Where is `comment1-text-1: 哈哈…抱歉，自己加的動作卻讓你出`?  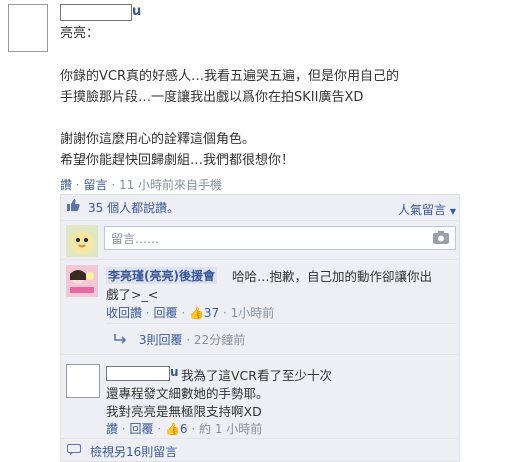 comment1-text-1: 哈哈…抱歉，自己加的動作卻讓你出 is located at coordinates (332, 276).